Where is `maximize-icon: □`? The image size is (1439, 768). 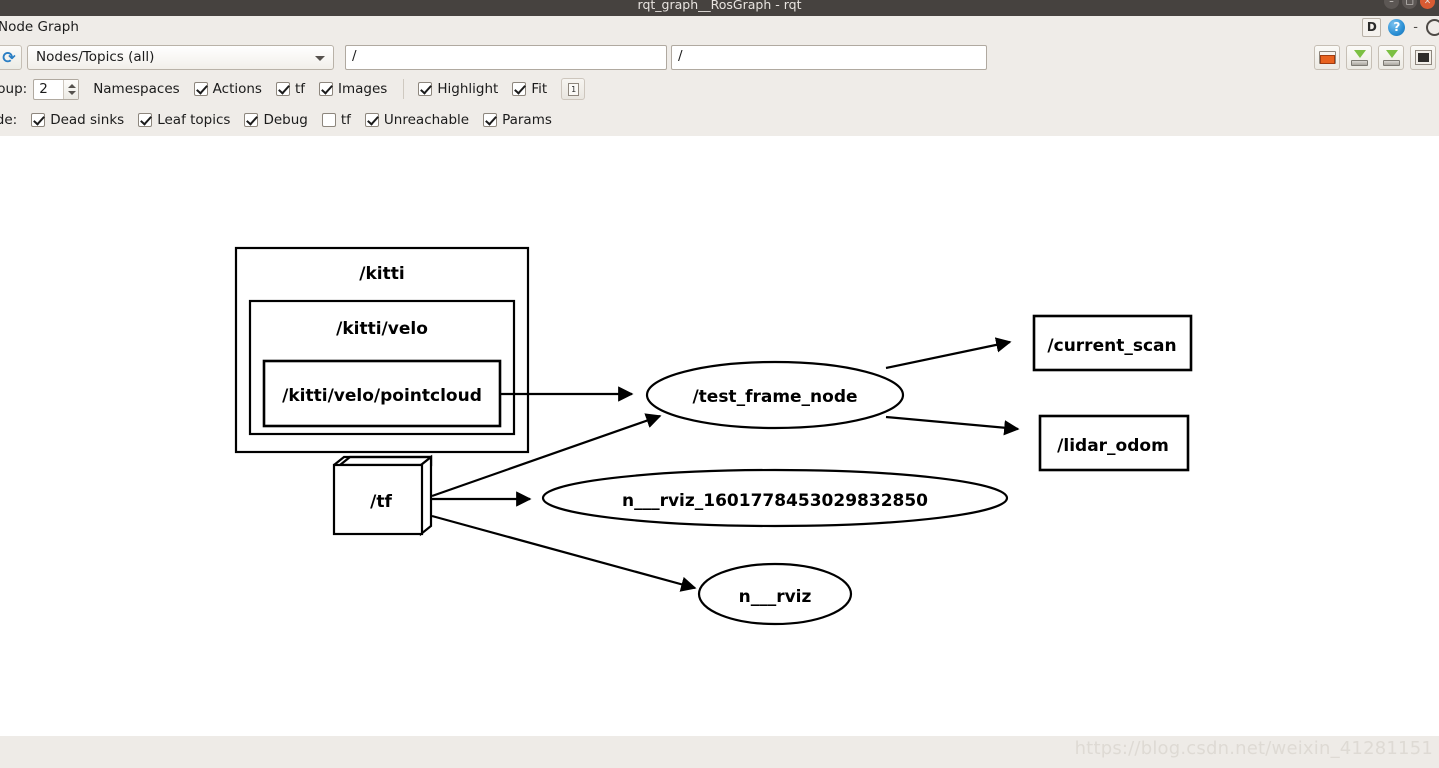 maximize-icon: □ is located at coordinates (1409, 3).